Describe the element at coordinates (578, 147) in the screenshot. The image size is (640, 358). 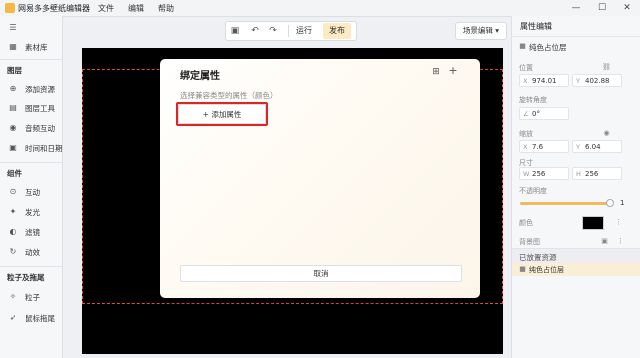
I see `axis-label: Y` at that location.